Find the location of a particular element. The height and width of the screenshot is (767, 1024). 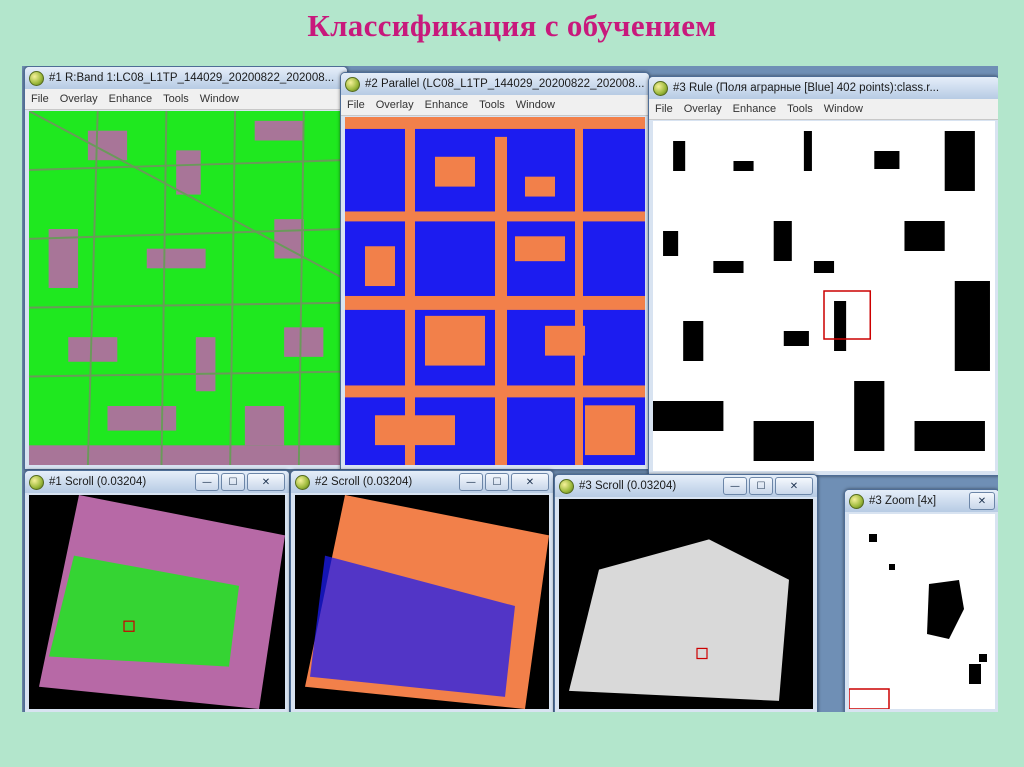

parallel-classified-image is located at coordinates (495, 291).